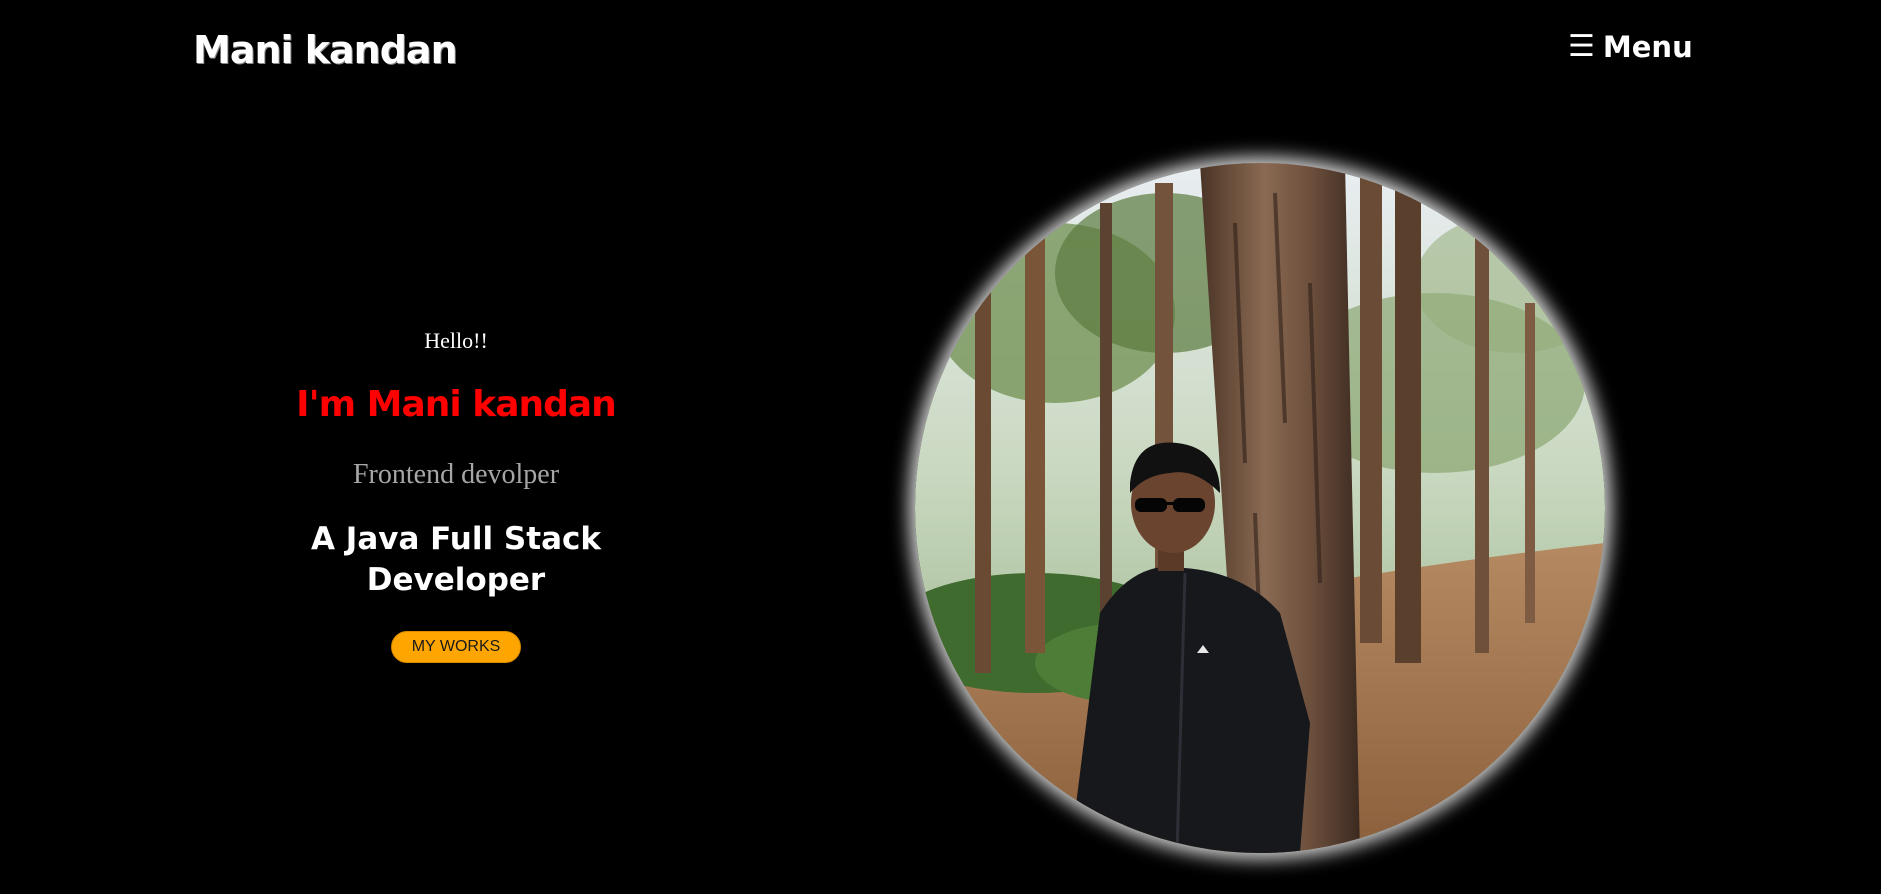  What do you see at coordinates (456, 404) in the screenshot?
I see `hero-name: I'm Mani kandan` at bounding box center [456, 404].